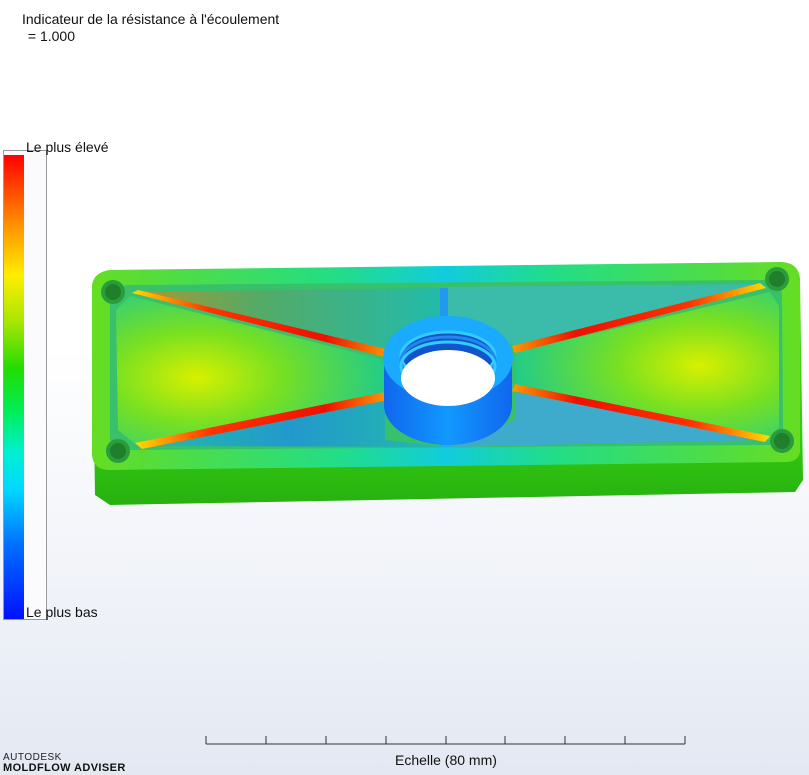  What do you see at coordinates (448, 378) in the screenshot?
I see `boss-through-hole` at bounding box center [448, 378].